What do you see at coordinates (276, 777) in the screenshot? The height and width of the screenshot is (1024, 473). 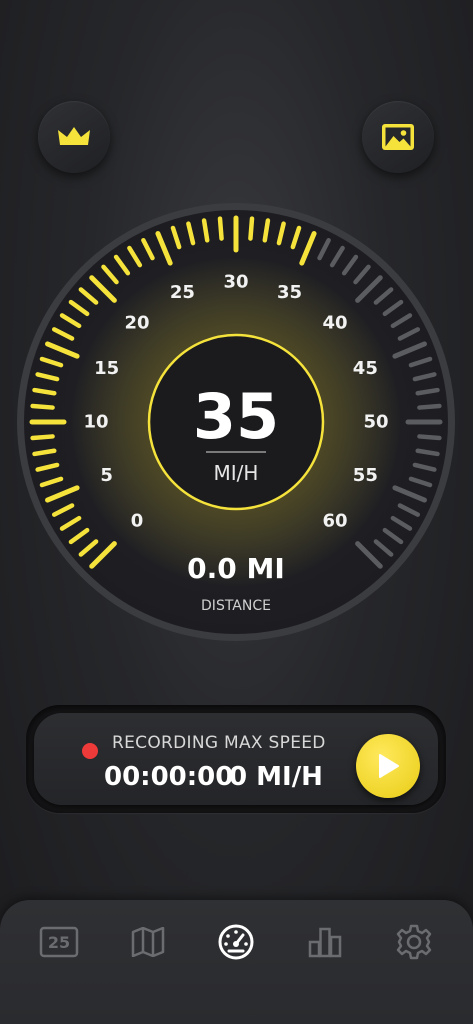 I see `max-speed-value: 0 MI/H` at bounding box center [276, 777].